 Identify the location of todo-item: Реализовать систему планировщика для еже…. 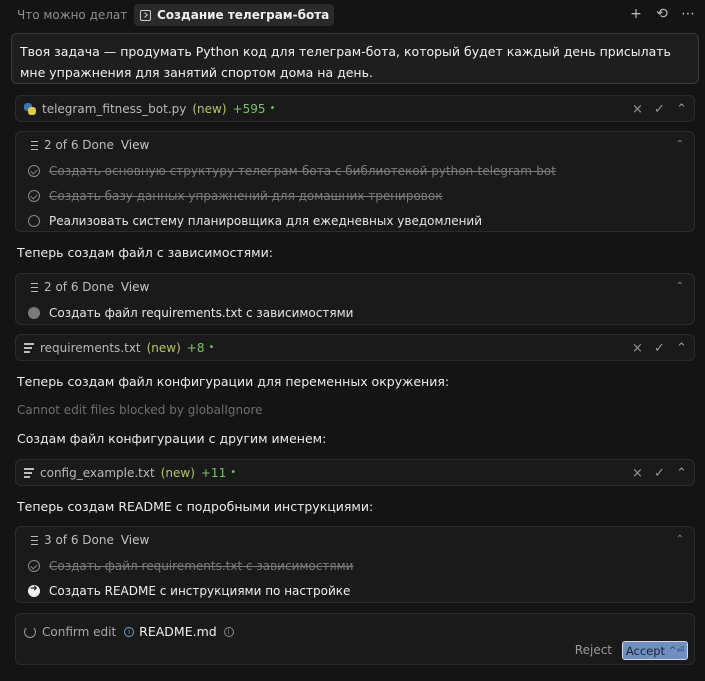
(355, 220).